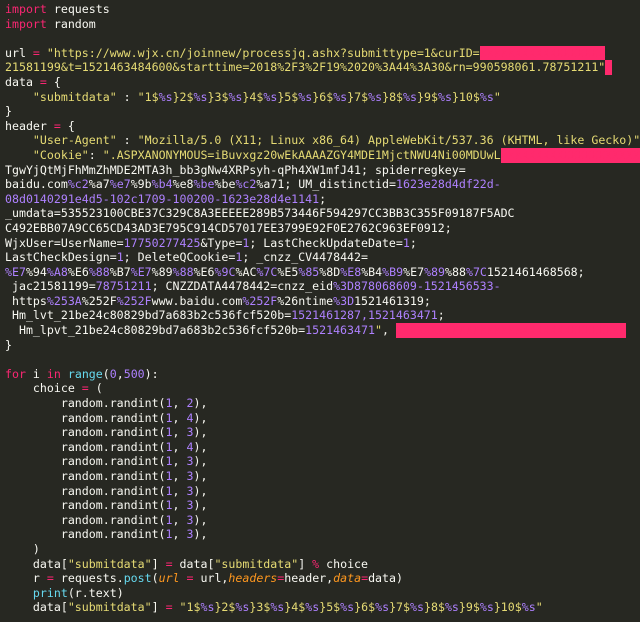 The height and width of the screenshot is (622, 640). I want to click on code-token: }10$, so click(507, 607).